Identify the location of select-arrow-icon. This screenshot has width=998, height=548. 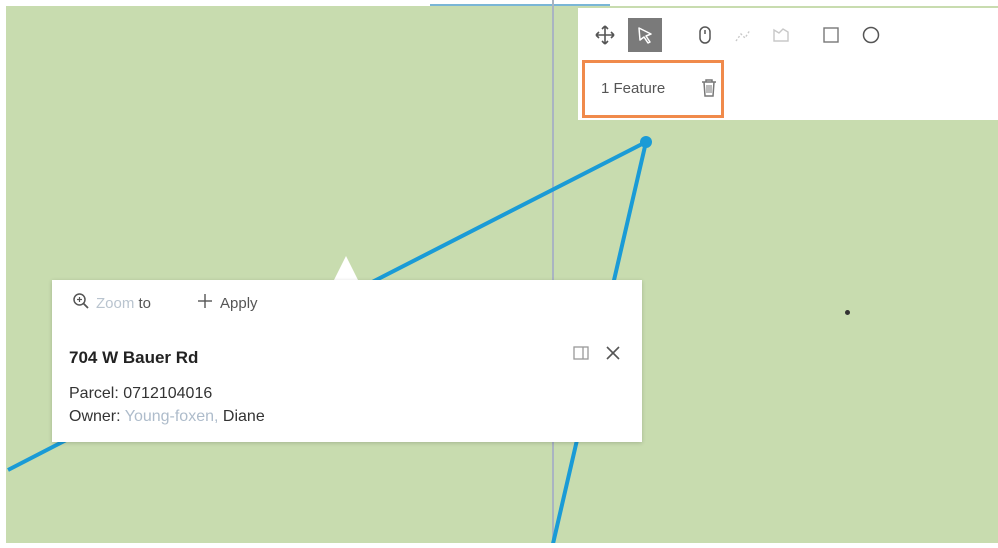
(645, 35).